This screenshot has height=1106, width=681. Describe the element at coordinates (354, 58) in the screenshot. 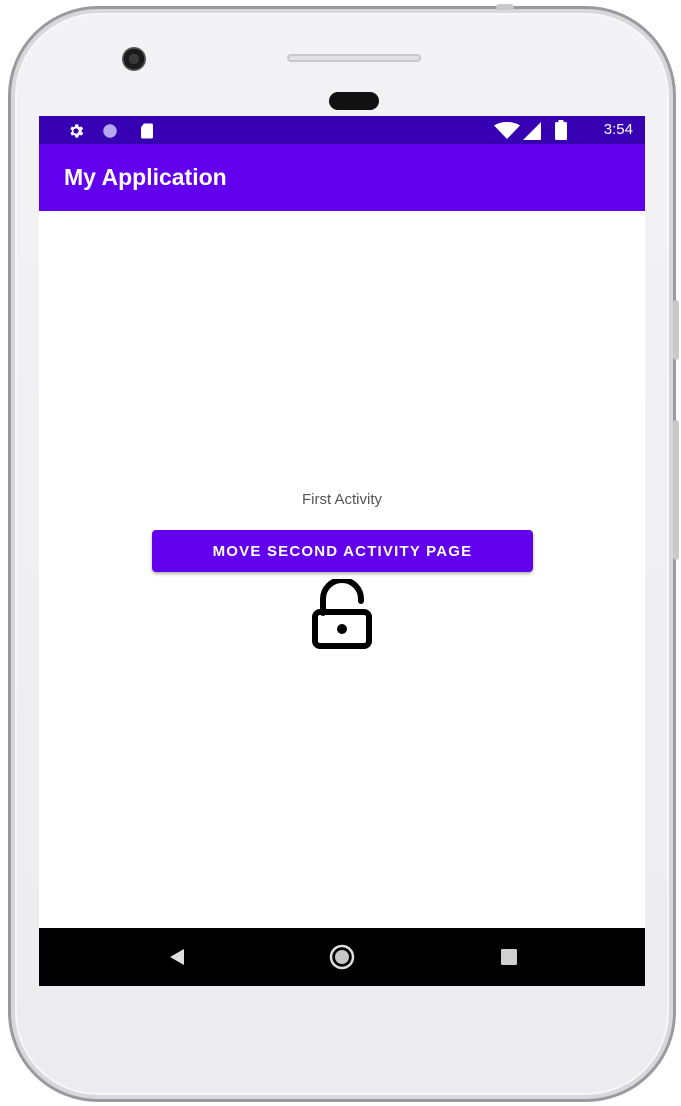

I see `speaker-grille` at that location.